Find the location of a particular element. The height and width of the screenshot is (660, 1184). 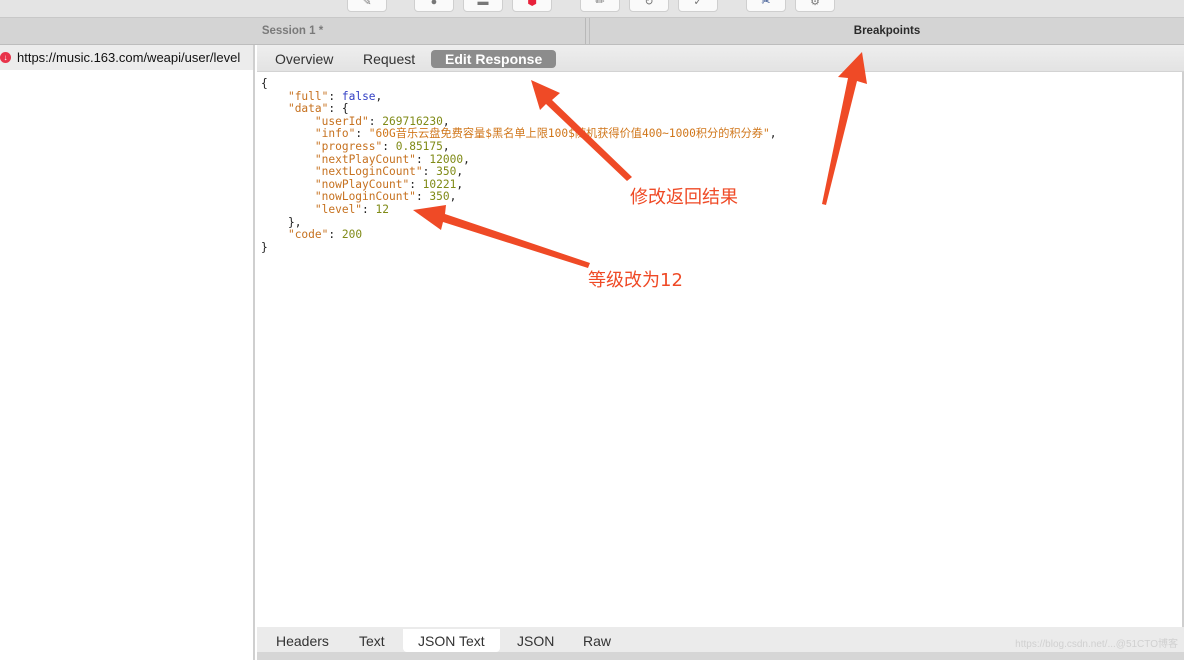

edit-icon: ✏ is located at coordinates (600, 6).